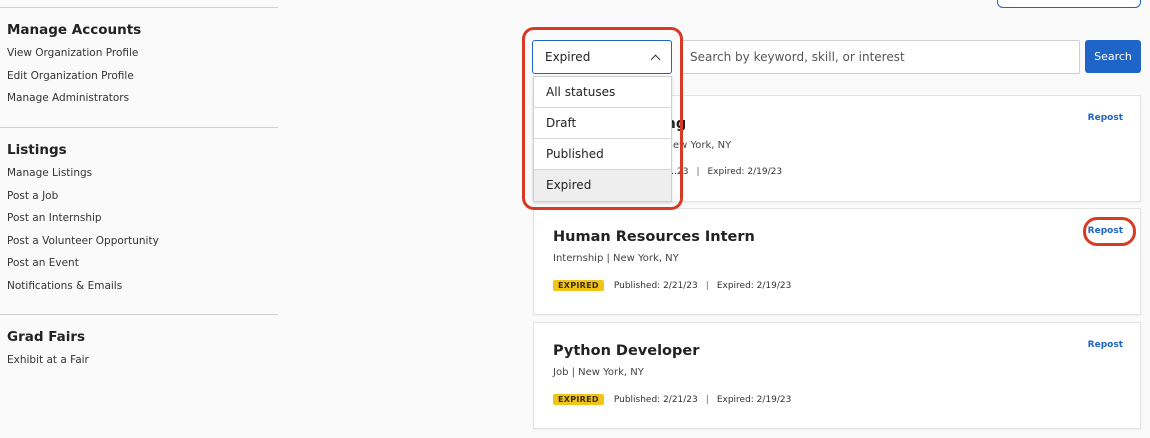 The height and width of the screenshot is (438, 1150). What do you see at coordinates (142, 177) in the screenshot?
I see `sidebar-link-manage-listings: Manage Listings` at bounding box center [142, 177].